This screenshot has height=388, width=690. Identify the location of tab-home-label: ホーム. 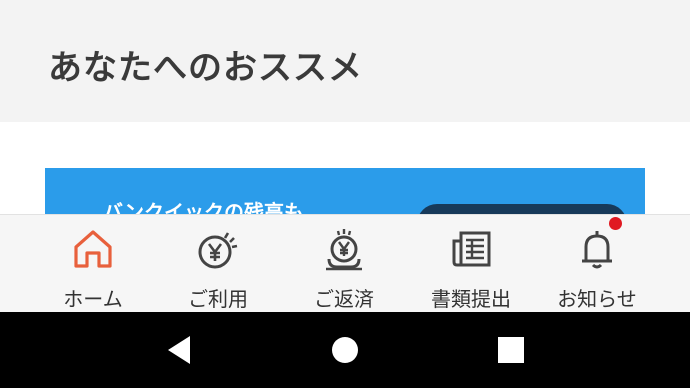
(93, 299).